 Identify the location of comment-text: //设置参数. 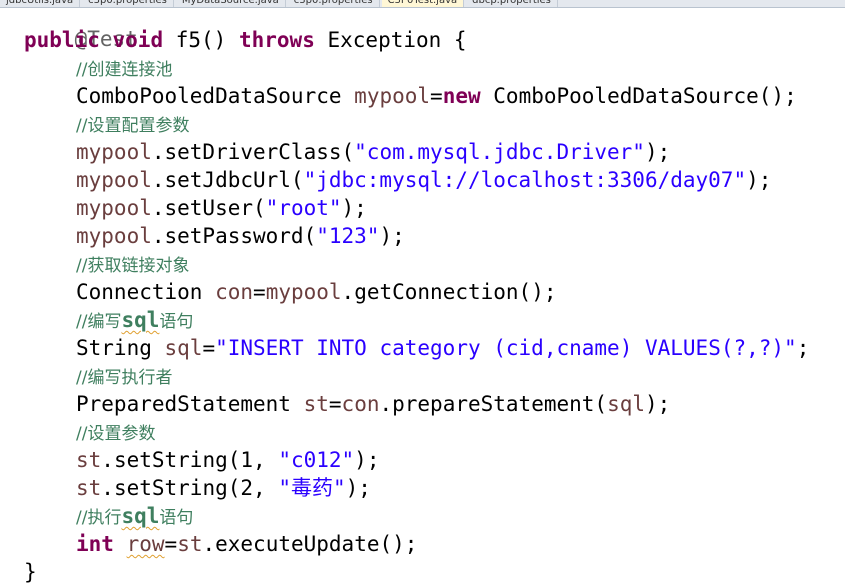
(116, 434).